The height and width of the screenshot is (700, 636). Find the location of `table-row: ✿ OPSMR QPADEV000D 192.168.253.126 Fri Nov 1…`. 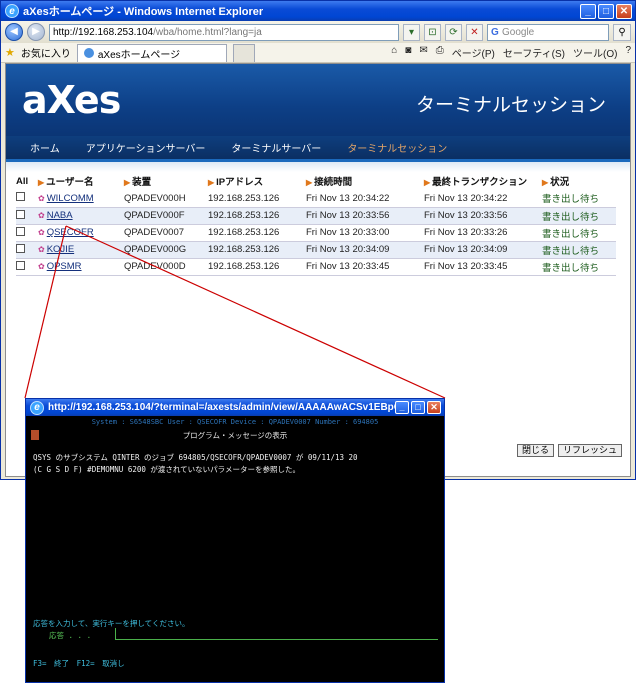

table-row: ✿ OPSMR QPADEV000D 192.168.253.126 Fri Nov 1… is located at coordinates (316, 267).